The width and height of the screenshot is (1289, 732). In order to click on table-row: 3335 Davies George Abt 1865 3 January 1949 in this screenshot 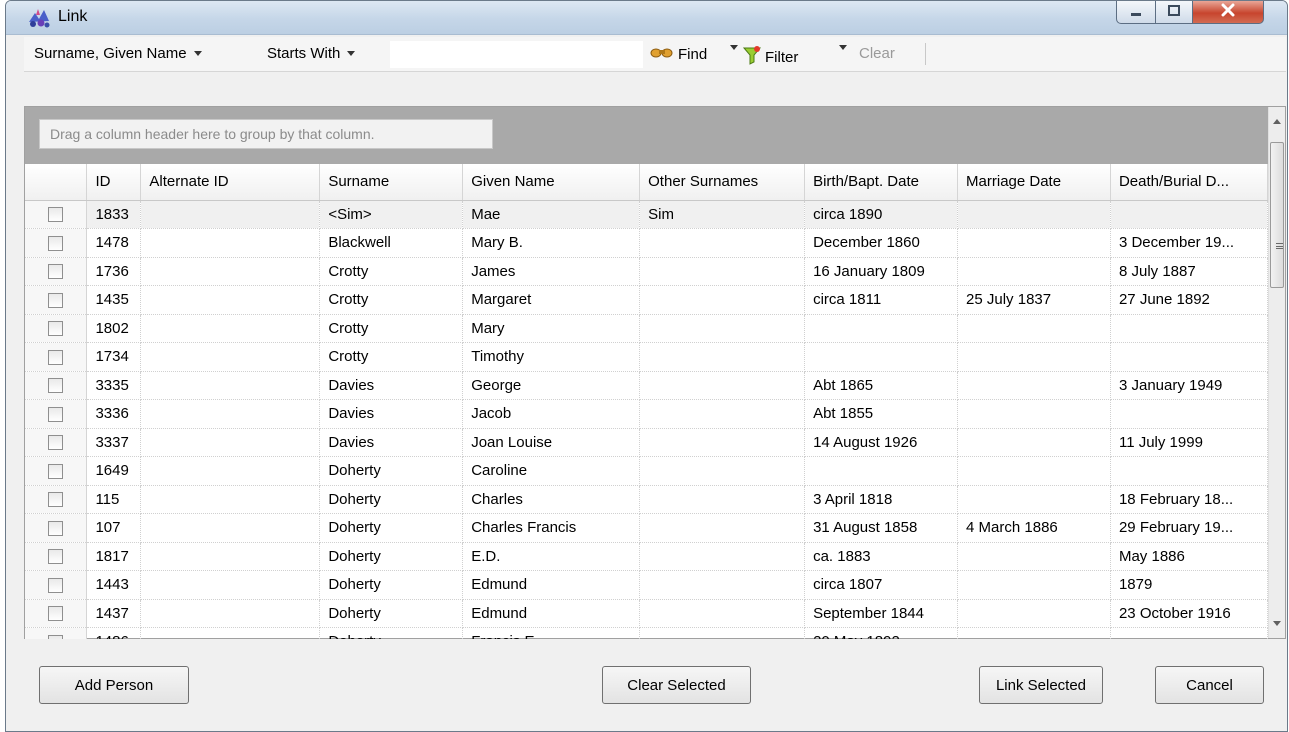, I will do `click(646, 385)`.